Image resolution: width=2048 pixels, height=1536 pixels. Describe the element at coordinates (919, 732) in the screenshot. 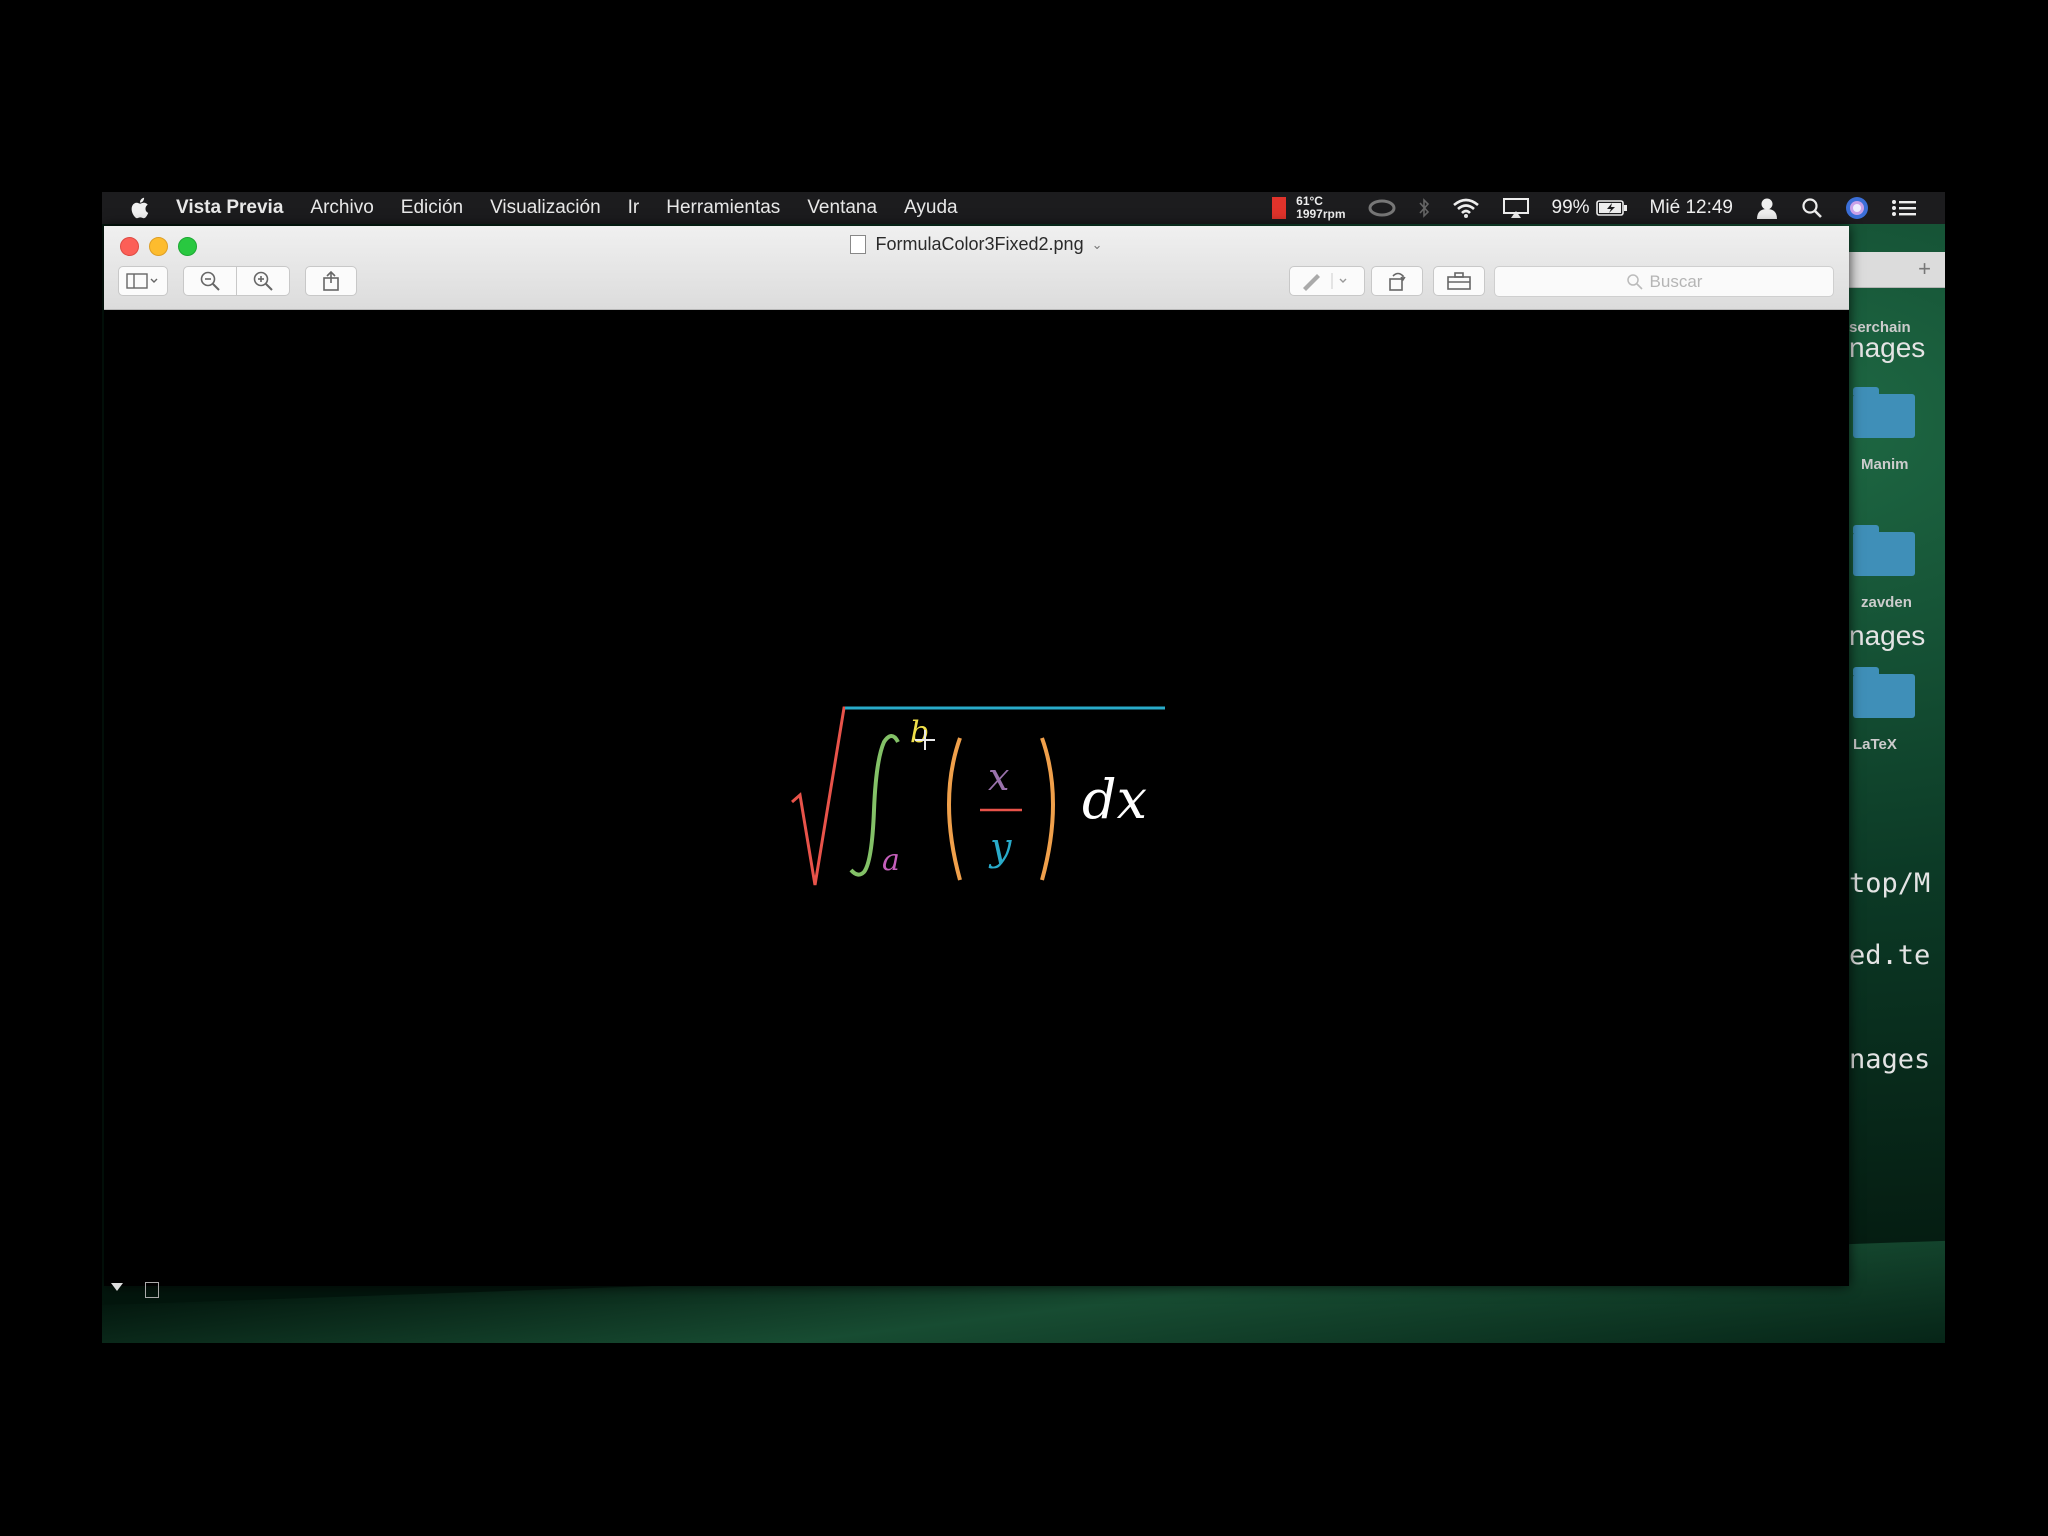

I see `upper-limit: b` at that location.